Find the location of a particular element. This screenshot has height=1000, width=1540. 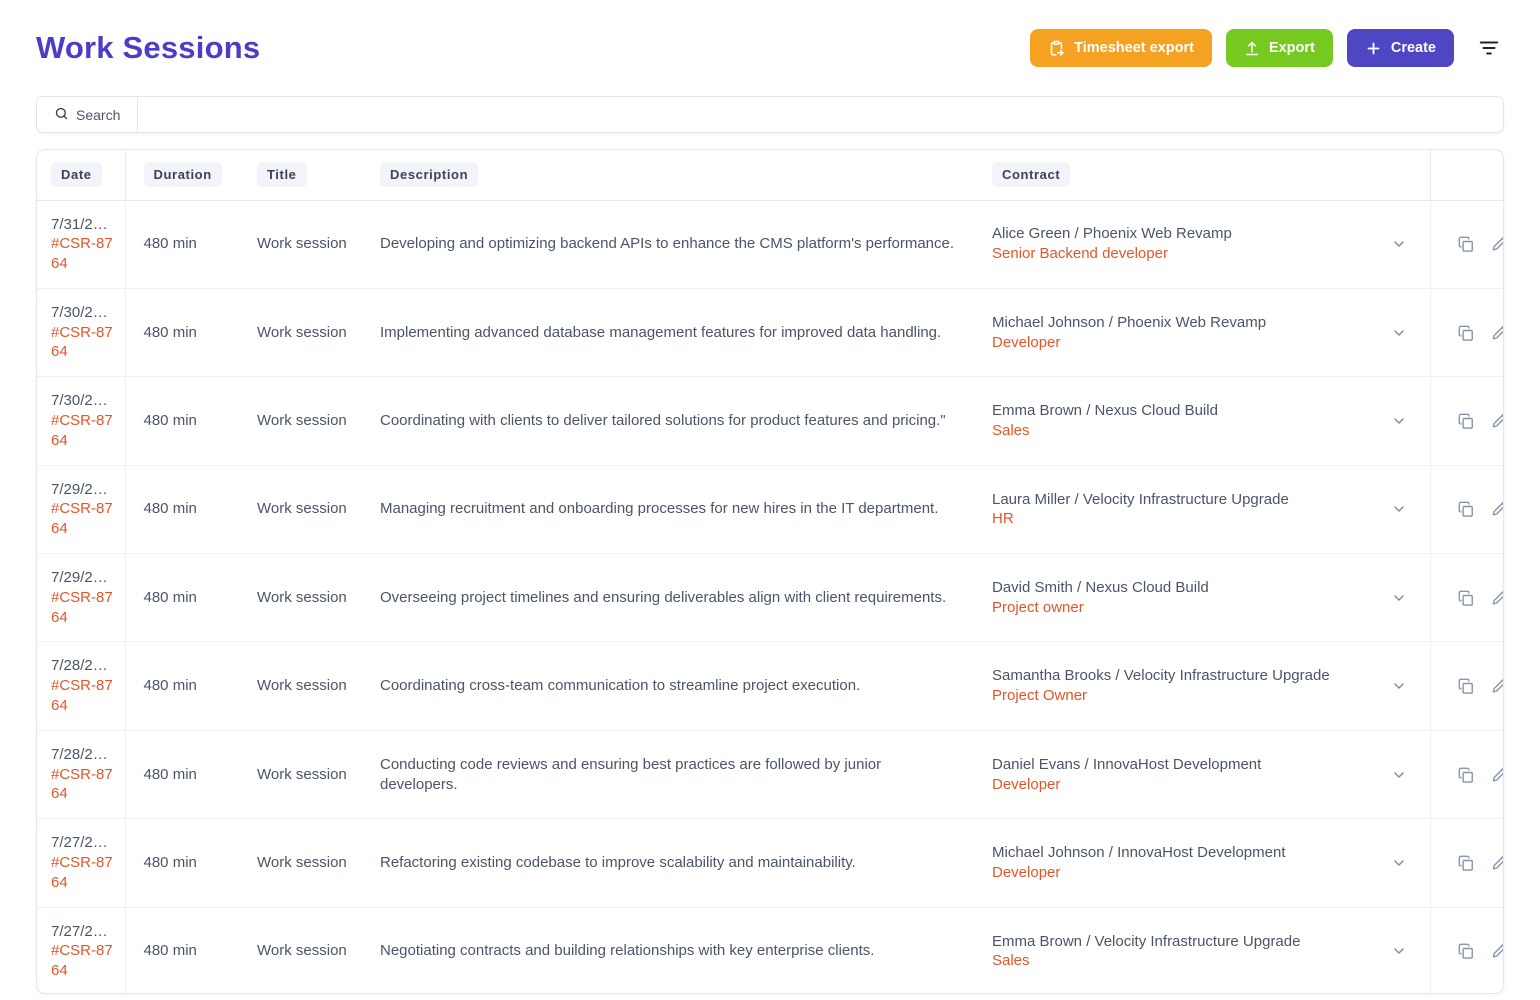

column-header-contract: Contract is located at coordinates (1206, 175).